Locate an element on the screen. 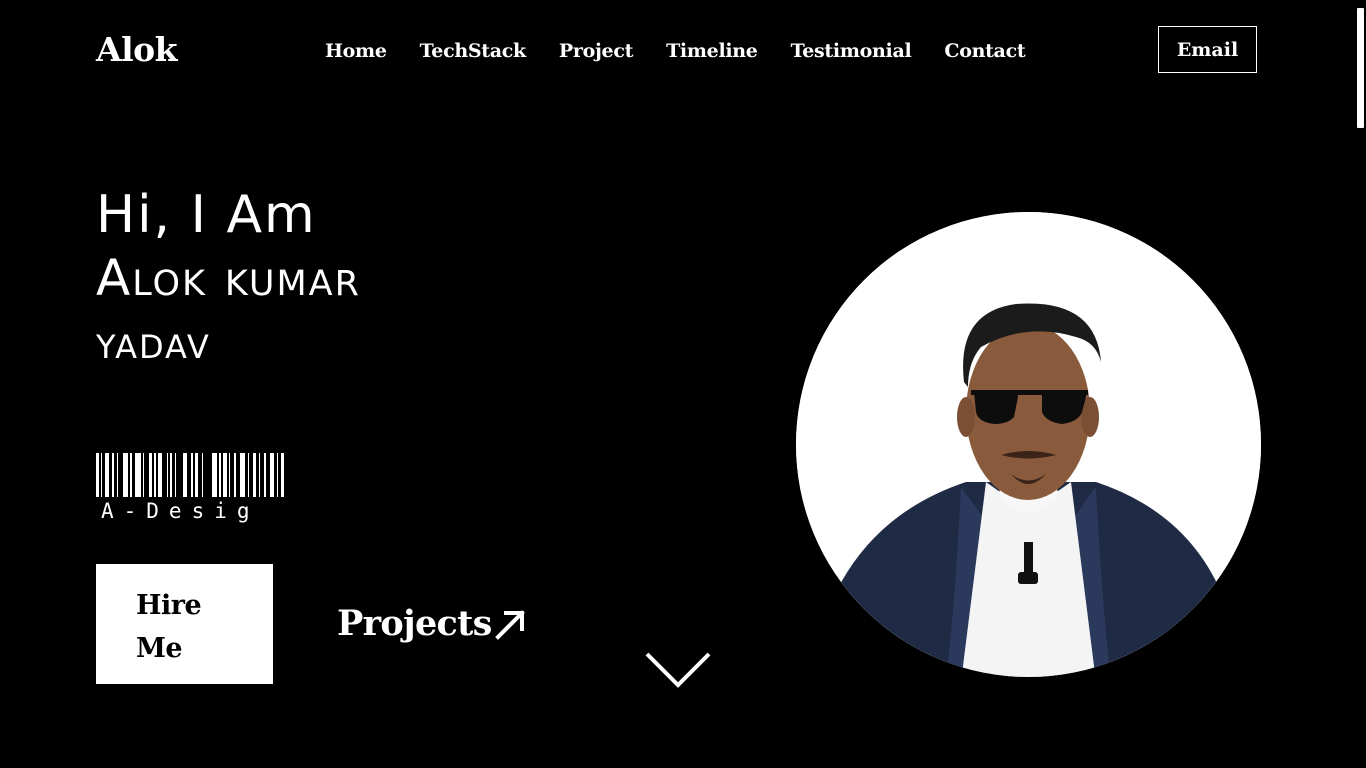 This screenshot has height=768, width=1366. hero-name-line1: Alok kumar is located at coordinates (228, 278).